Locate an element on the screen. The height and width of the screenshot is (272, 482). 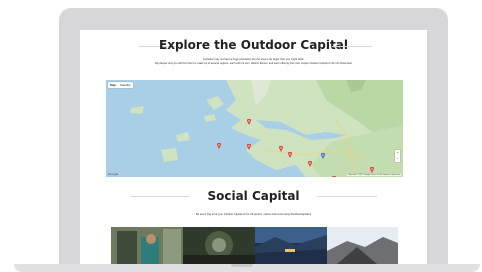
zoom-control: + − is located at coordinates (397, 156).